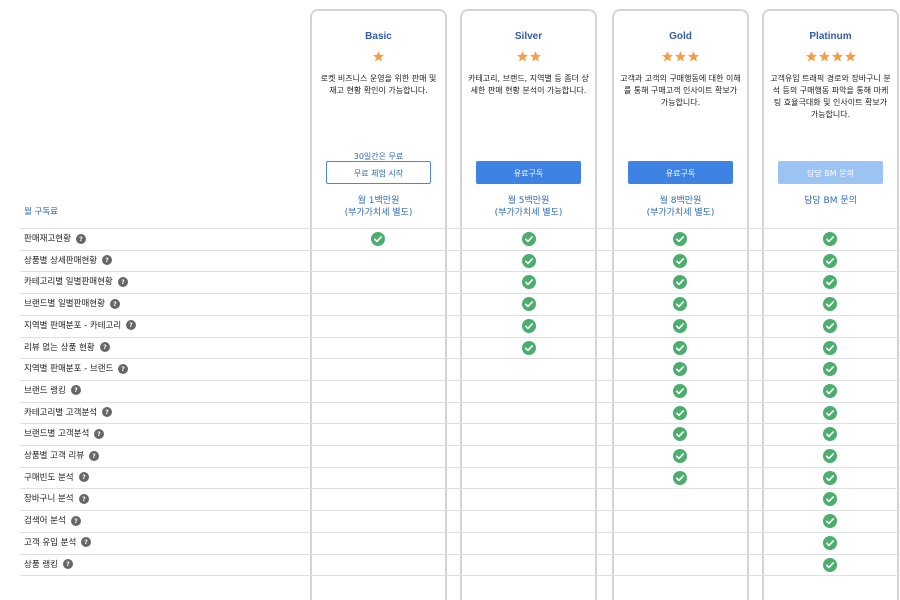 The width and height of the screenshot is (900, 600). What do you see at coordinates (59, 347) in the screenshot?
I see `feature-label-text: 리뷰 없는 상품 현황` at bounding box center [59, 347].